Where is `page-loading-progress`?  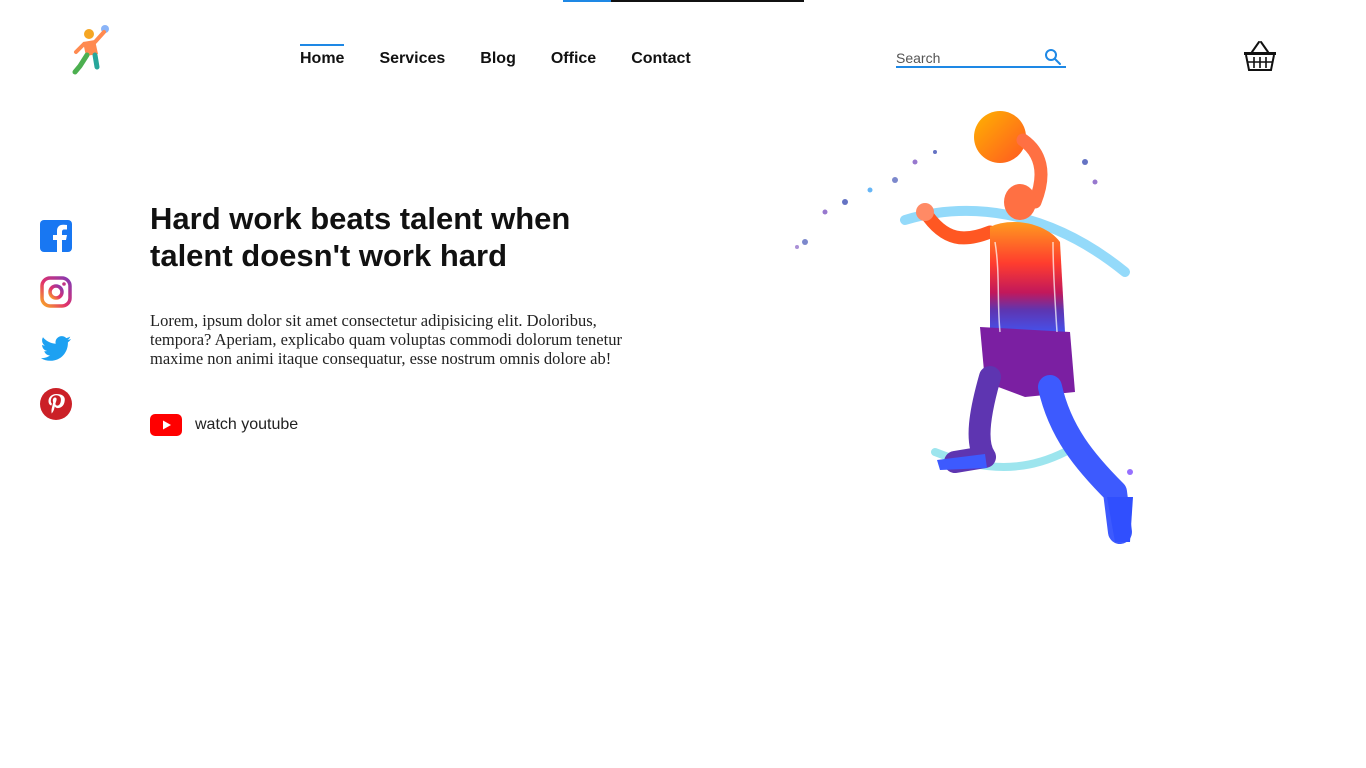 page-loading-progress is located at coordinates (683, 1).